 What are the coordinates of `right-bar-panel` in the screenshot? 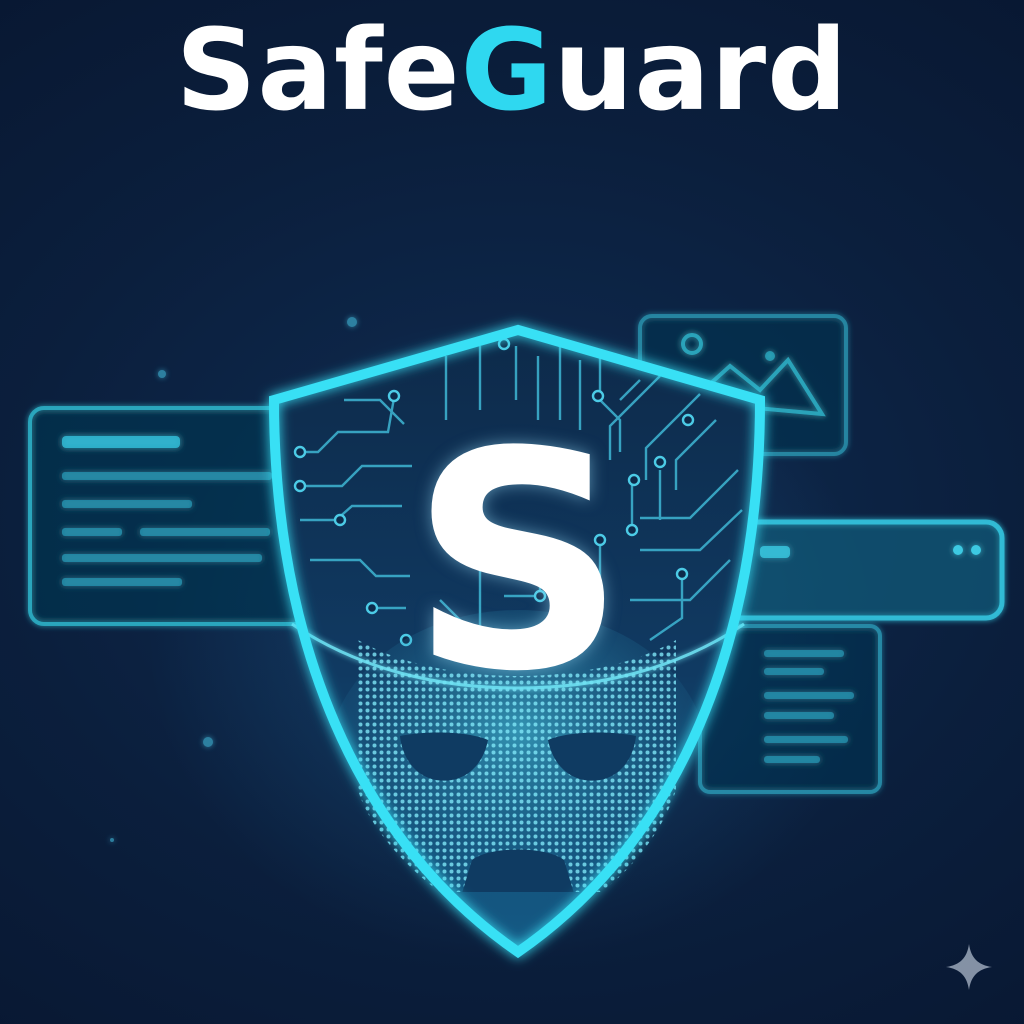 It's located at (861, 570).